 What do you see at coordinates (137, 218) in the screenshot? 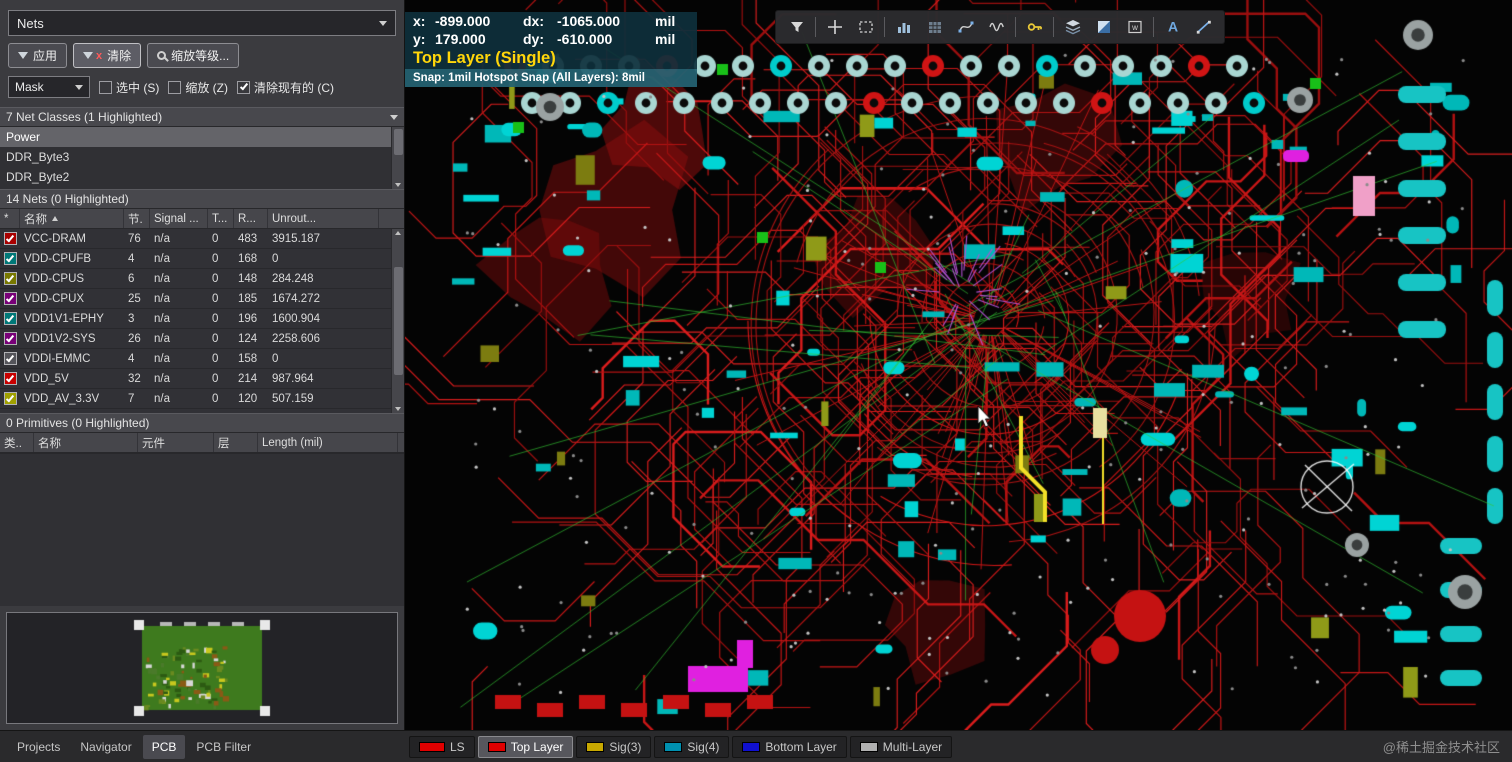
I see `nets-column-header: 节.` at bounding box center [137, 218].